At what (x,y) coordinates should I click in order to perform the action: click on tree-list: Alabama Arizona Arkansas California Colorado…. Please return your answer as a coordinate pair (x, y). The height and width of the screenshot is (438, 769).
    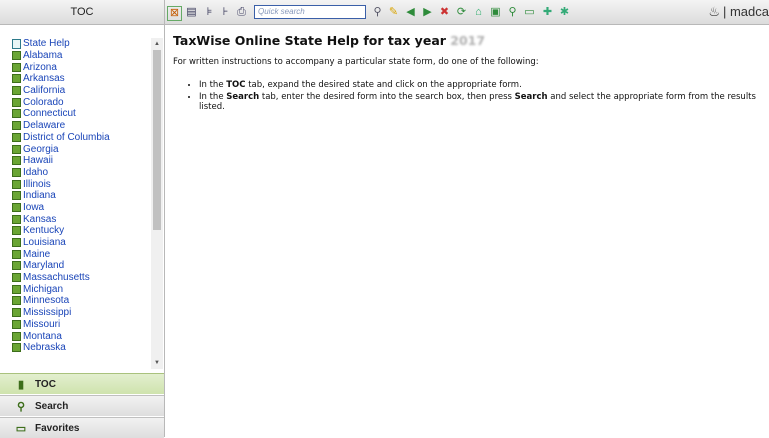
    Looking at the image, I should click on (75, 202).